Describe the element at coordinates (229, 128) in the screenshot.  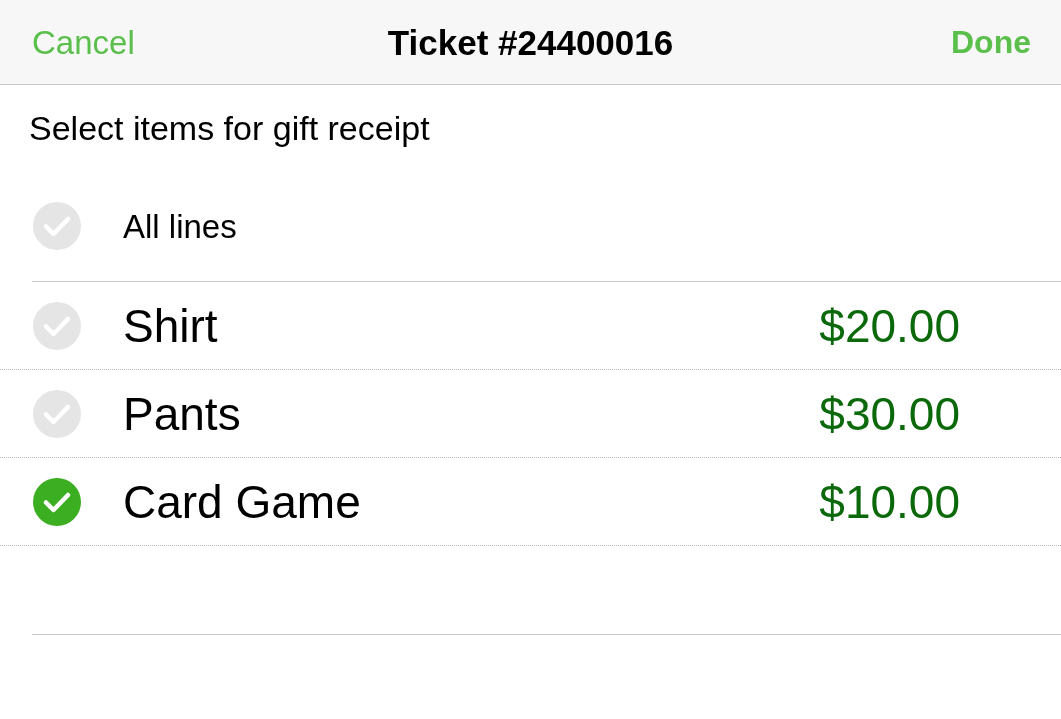
I see `instruction-text: Select items for gift receipt` at that location.